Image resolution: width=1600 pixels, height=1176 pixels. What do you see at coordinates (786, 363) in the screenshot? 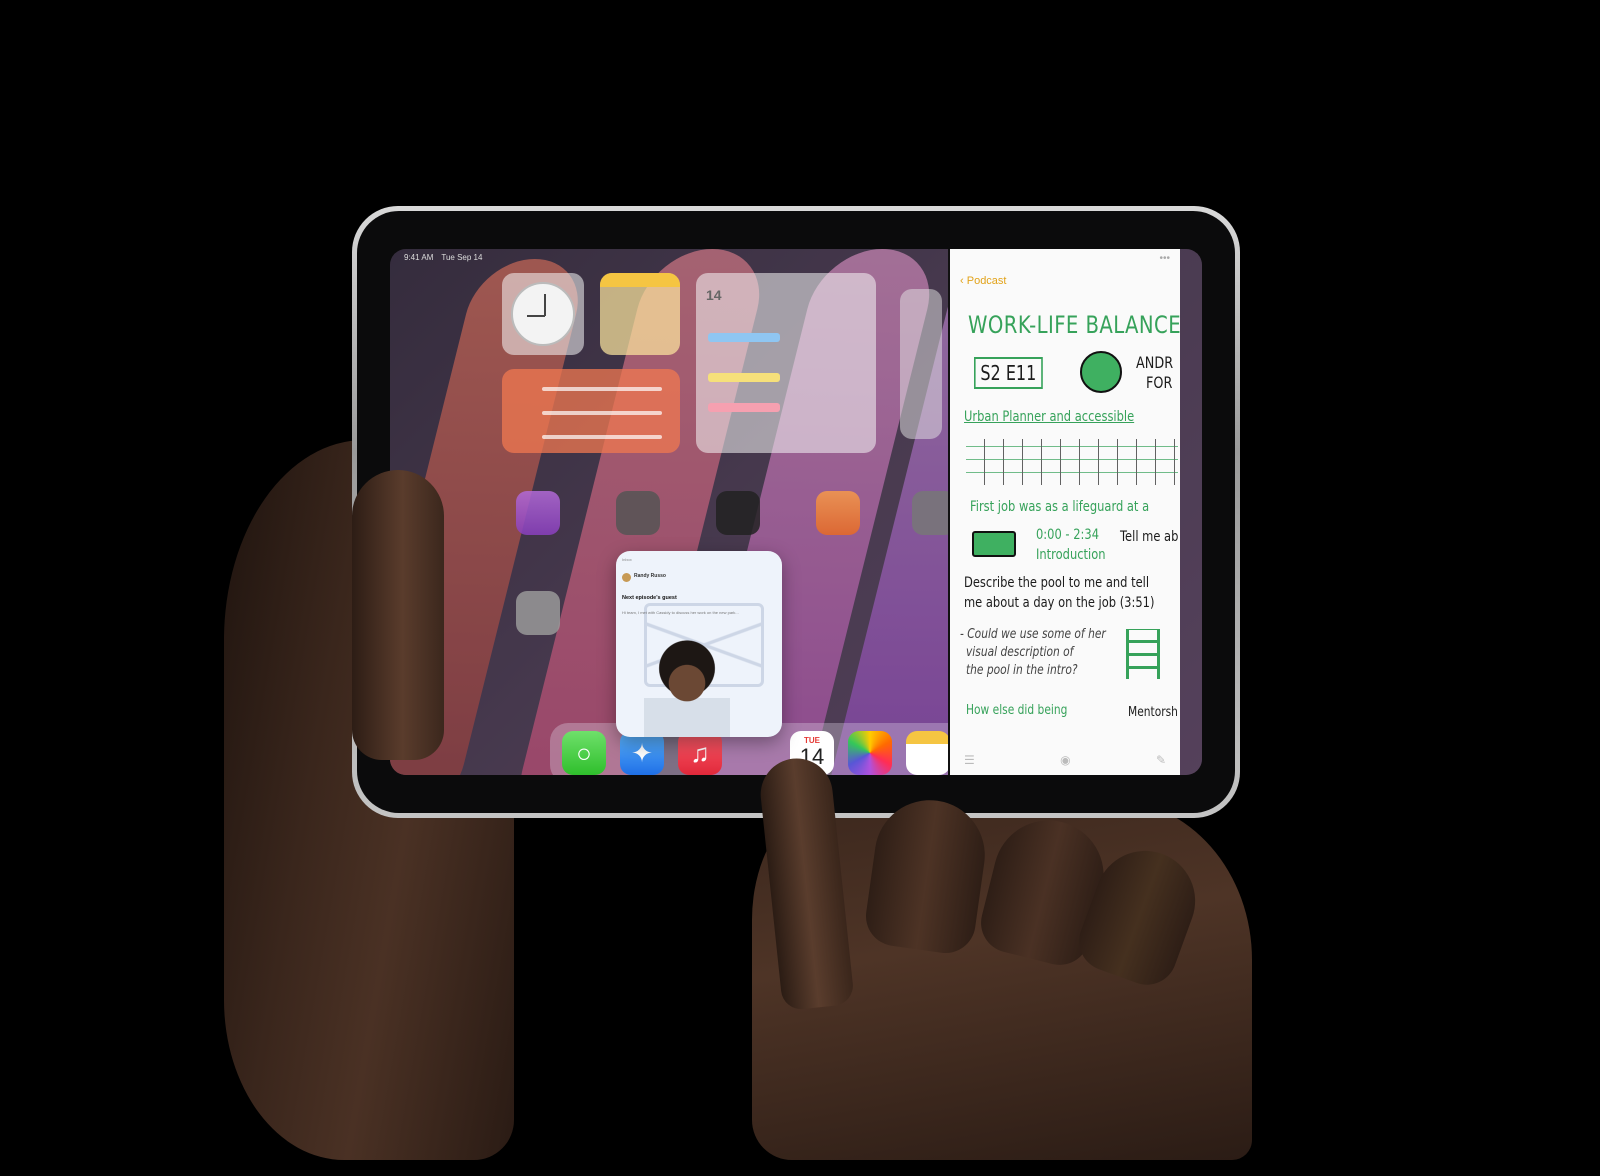
I see `calendar-widget: 14` at bounding box center [786, 363].